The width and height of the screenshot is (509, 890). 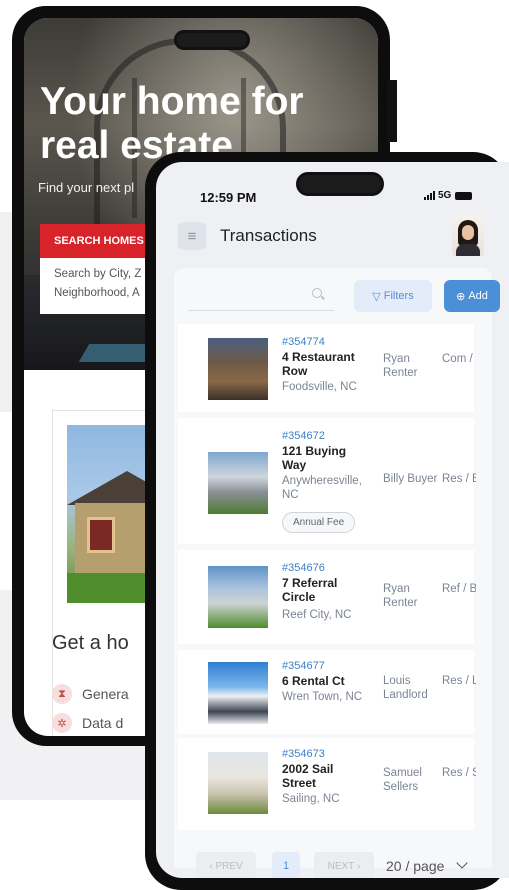 I want to click on page-title: Transactions, so click(x=268, y=235).